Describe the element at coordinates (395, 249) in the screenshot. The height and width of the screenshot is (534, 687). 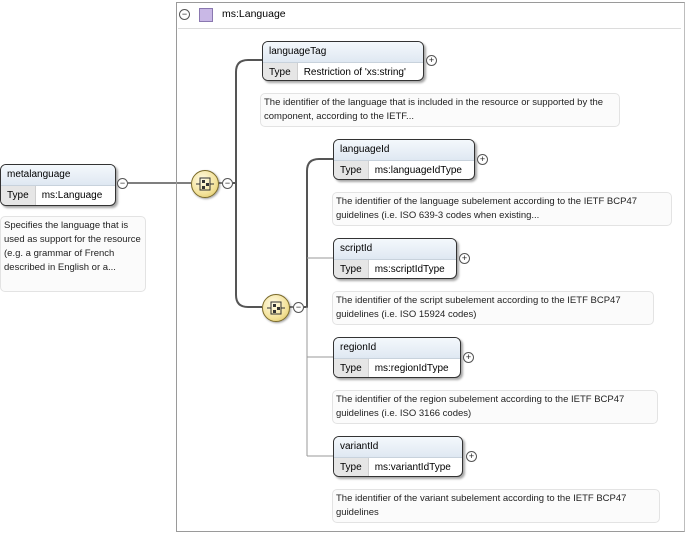
I see `element-name: scriptId` at that location.